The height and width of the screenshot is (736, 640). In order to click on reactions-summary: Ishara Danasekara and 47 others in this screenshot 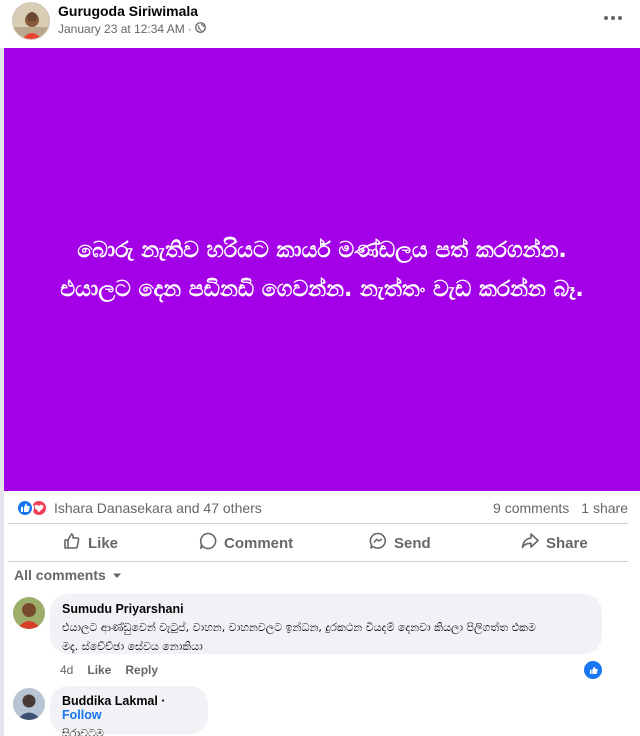, I will do `click(158, 508)`.